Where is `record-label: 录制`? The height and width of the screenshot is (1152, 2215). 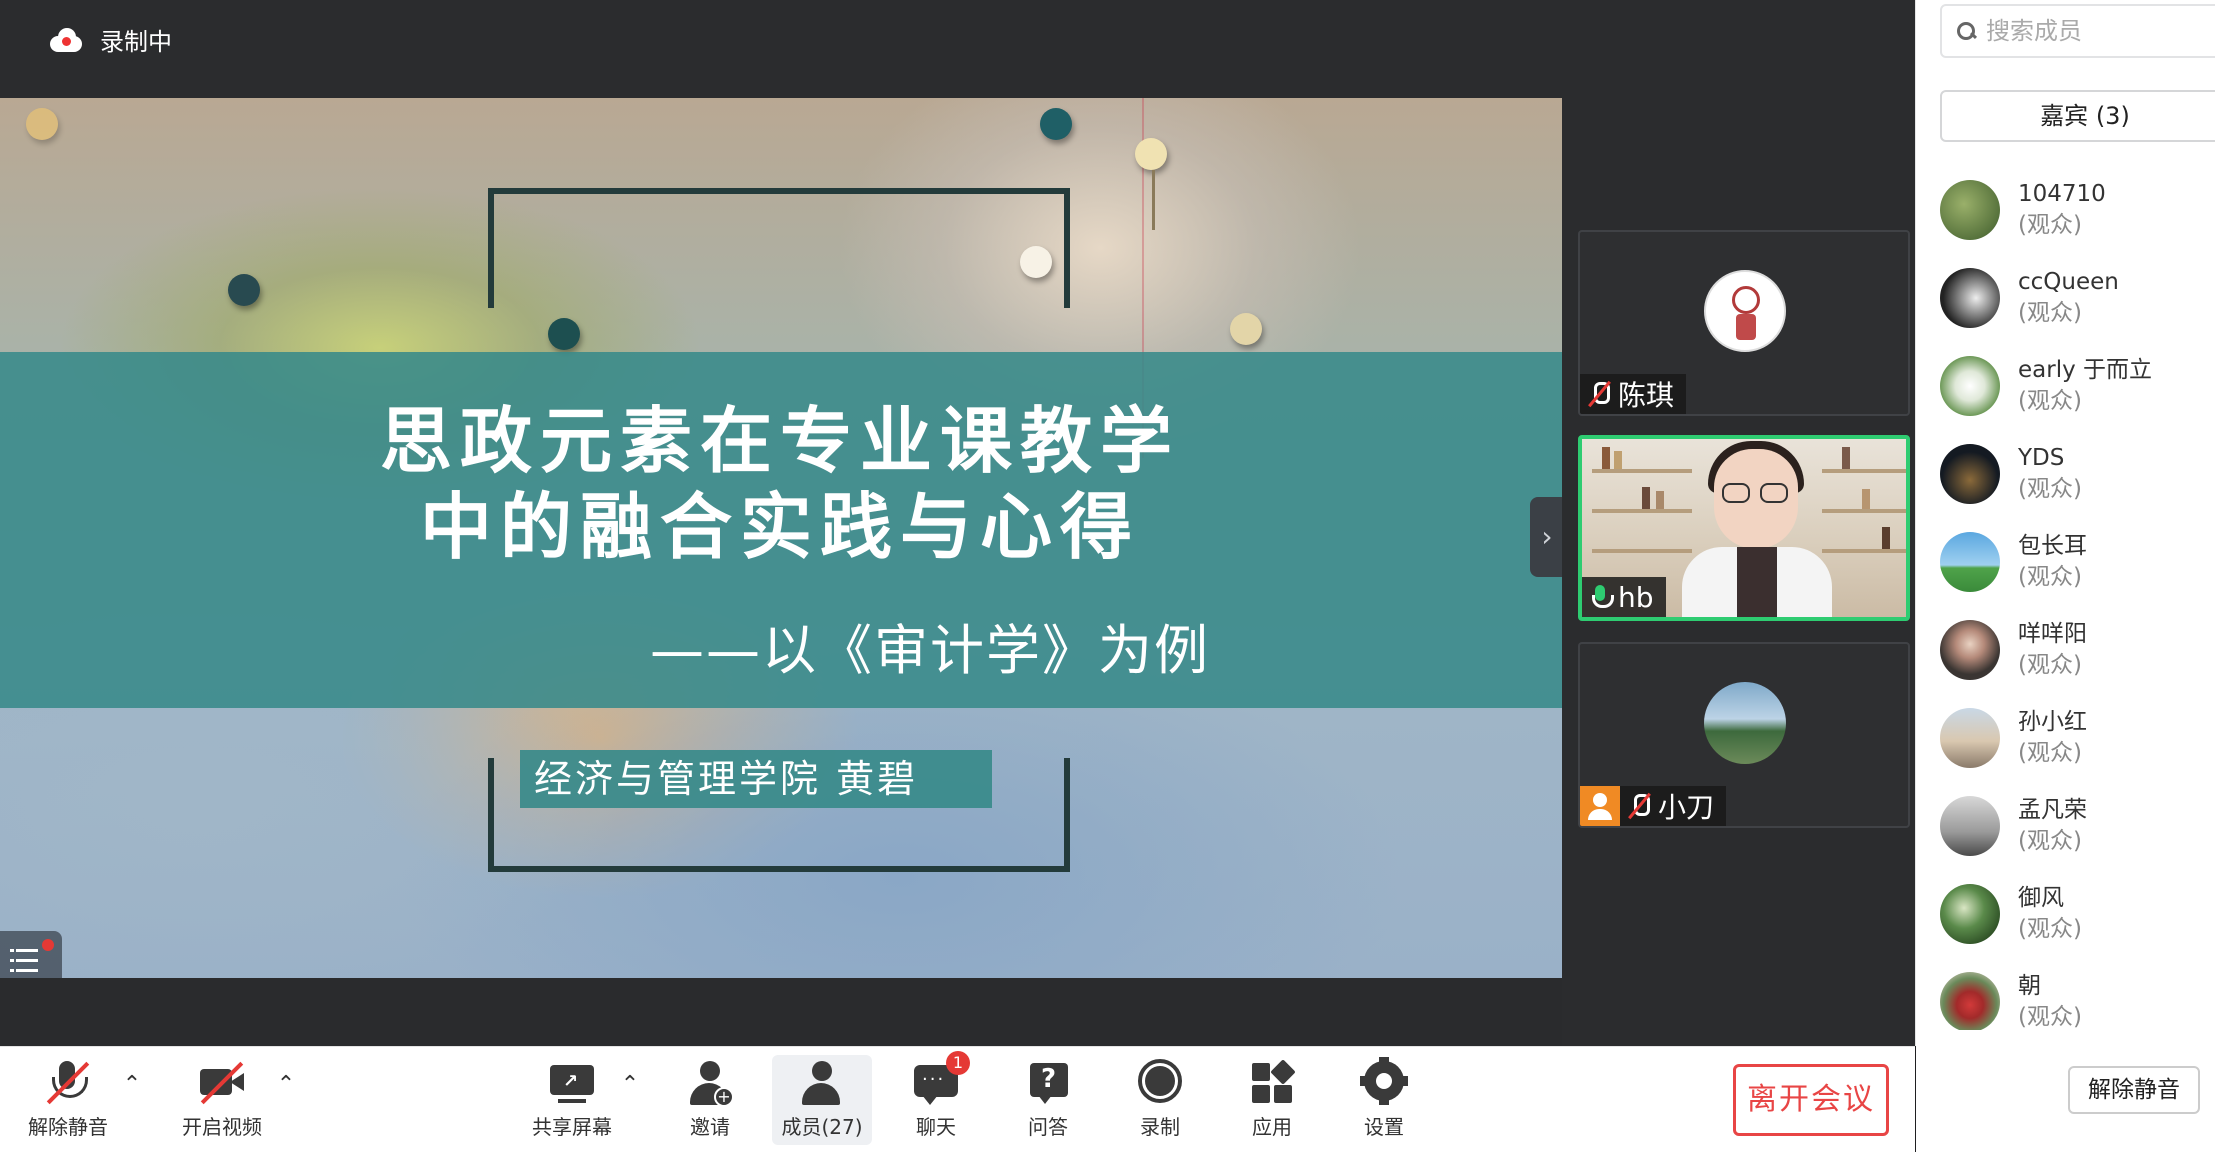
record-label: 录制 is located at coordinates (1160, 1127).